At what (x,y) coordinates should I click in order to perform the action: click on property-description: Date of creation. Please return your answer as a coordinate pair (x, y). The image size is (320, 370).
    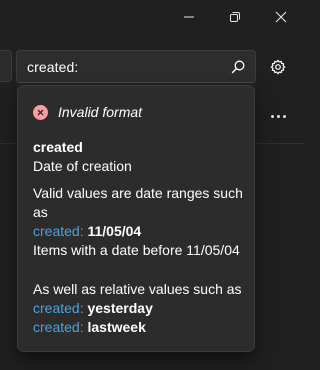
    Looking at the image, I should click on (82, 166).